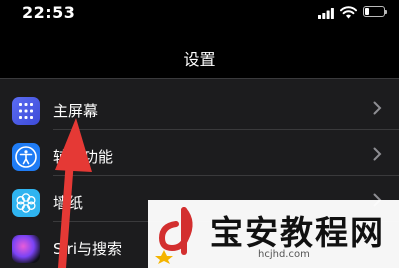 The width and height of the screenshot is (399, 268). What do you see at coordinates (68, 203) in the screenshot?
I see `settings-item-label: 墙纸` at bounding box center [68, 203].